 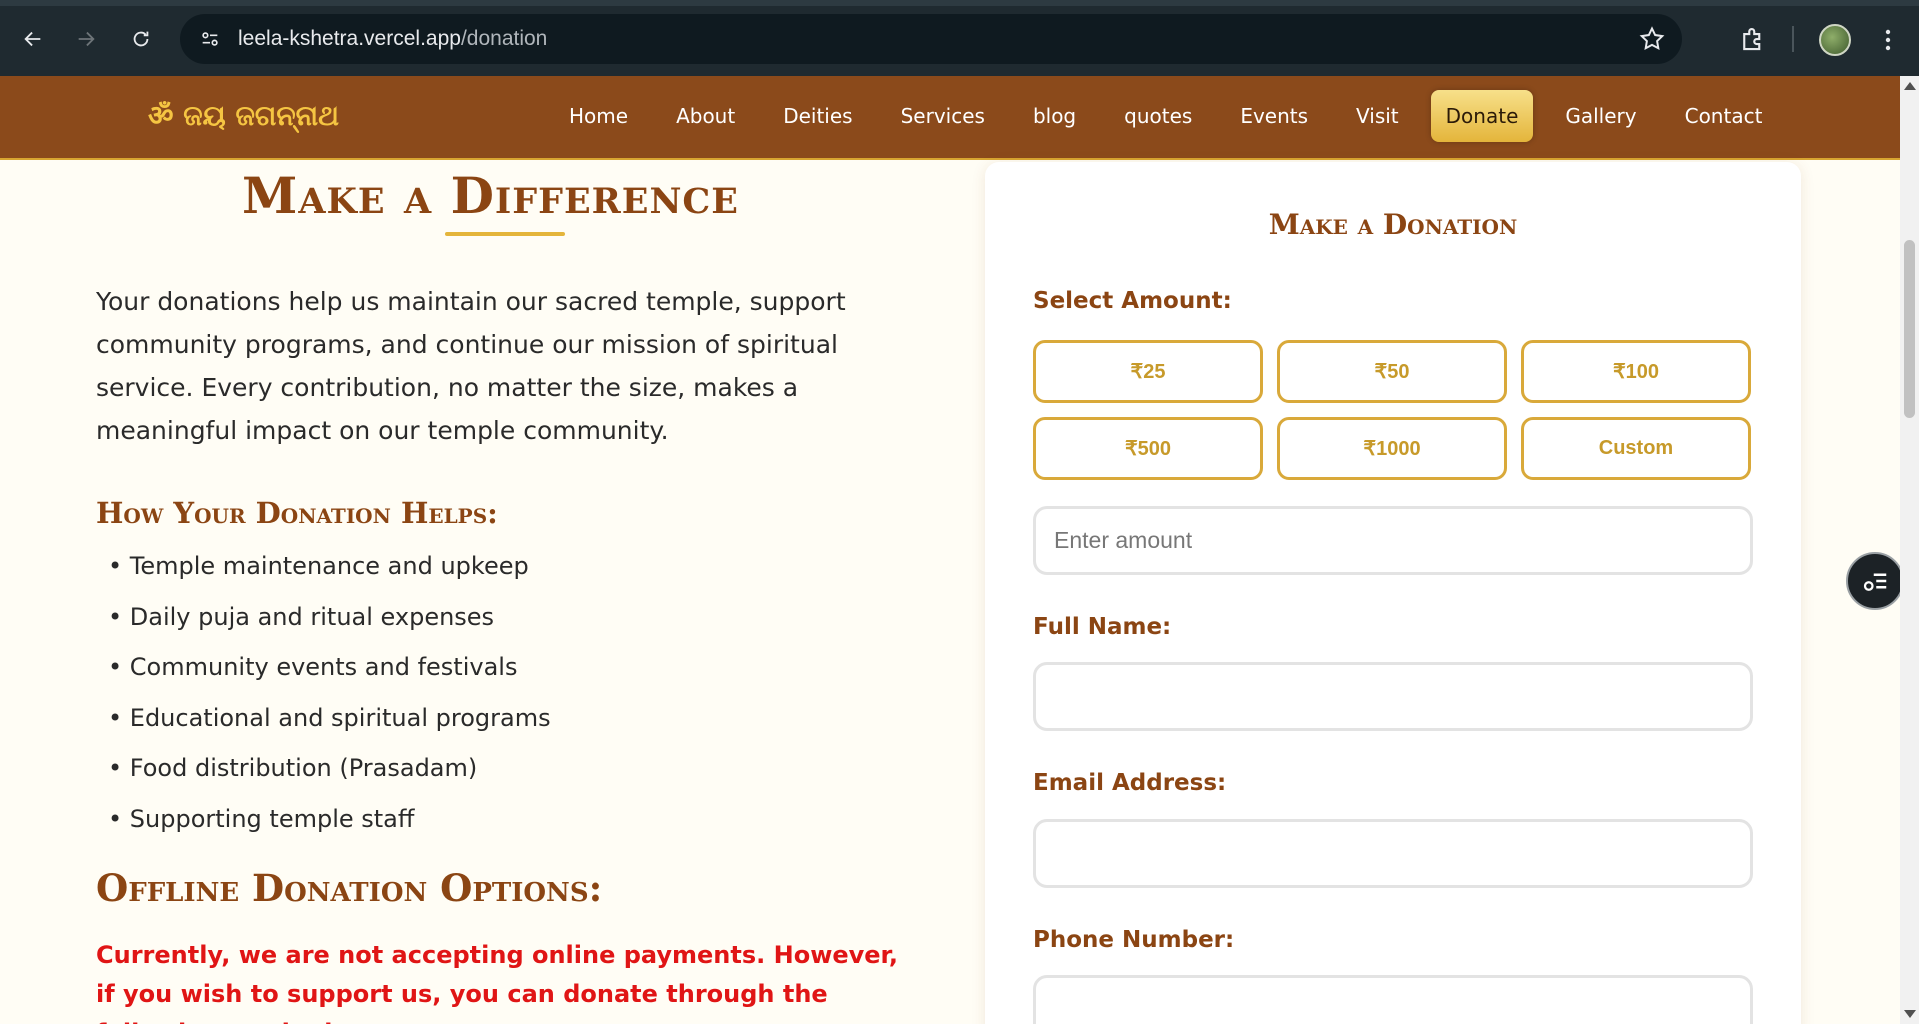 I want to click on scrollbar-thumb, so click(x=1909, y=329).